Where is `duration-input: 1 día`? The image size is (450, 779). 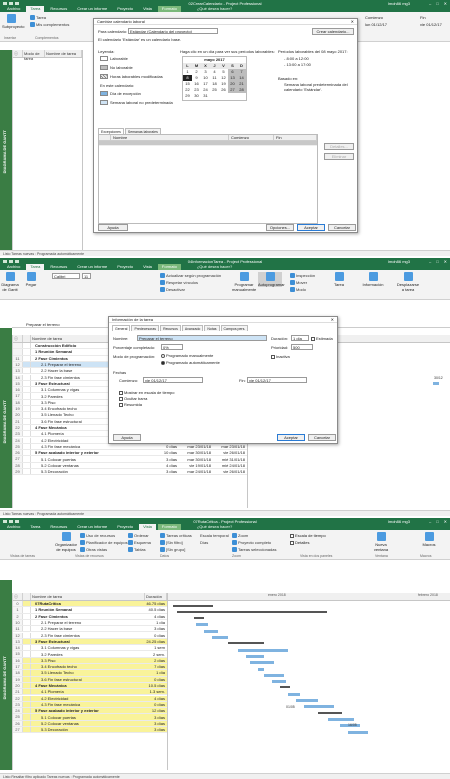
duration-input: 1 día is located at coordinates (300, 338).